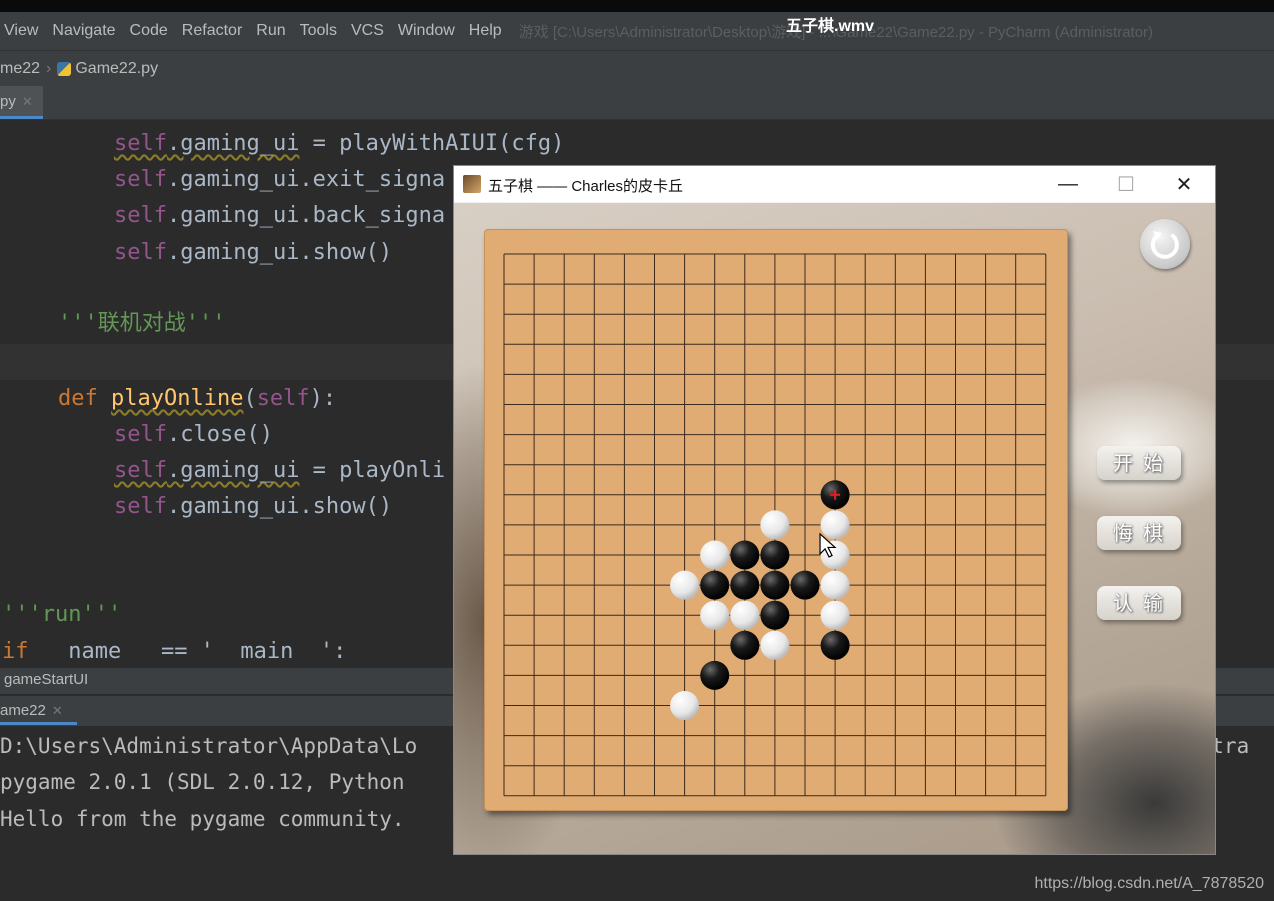  What do you see at coordinates (202, 782) in the screenshot?
I see `console-line: pygame 2.0.1 (SDL 2.0.12, Python` at bounding box center [202, 782].